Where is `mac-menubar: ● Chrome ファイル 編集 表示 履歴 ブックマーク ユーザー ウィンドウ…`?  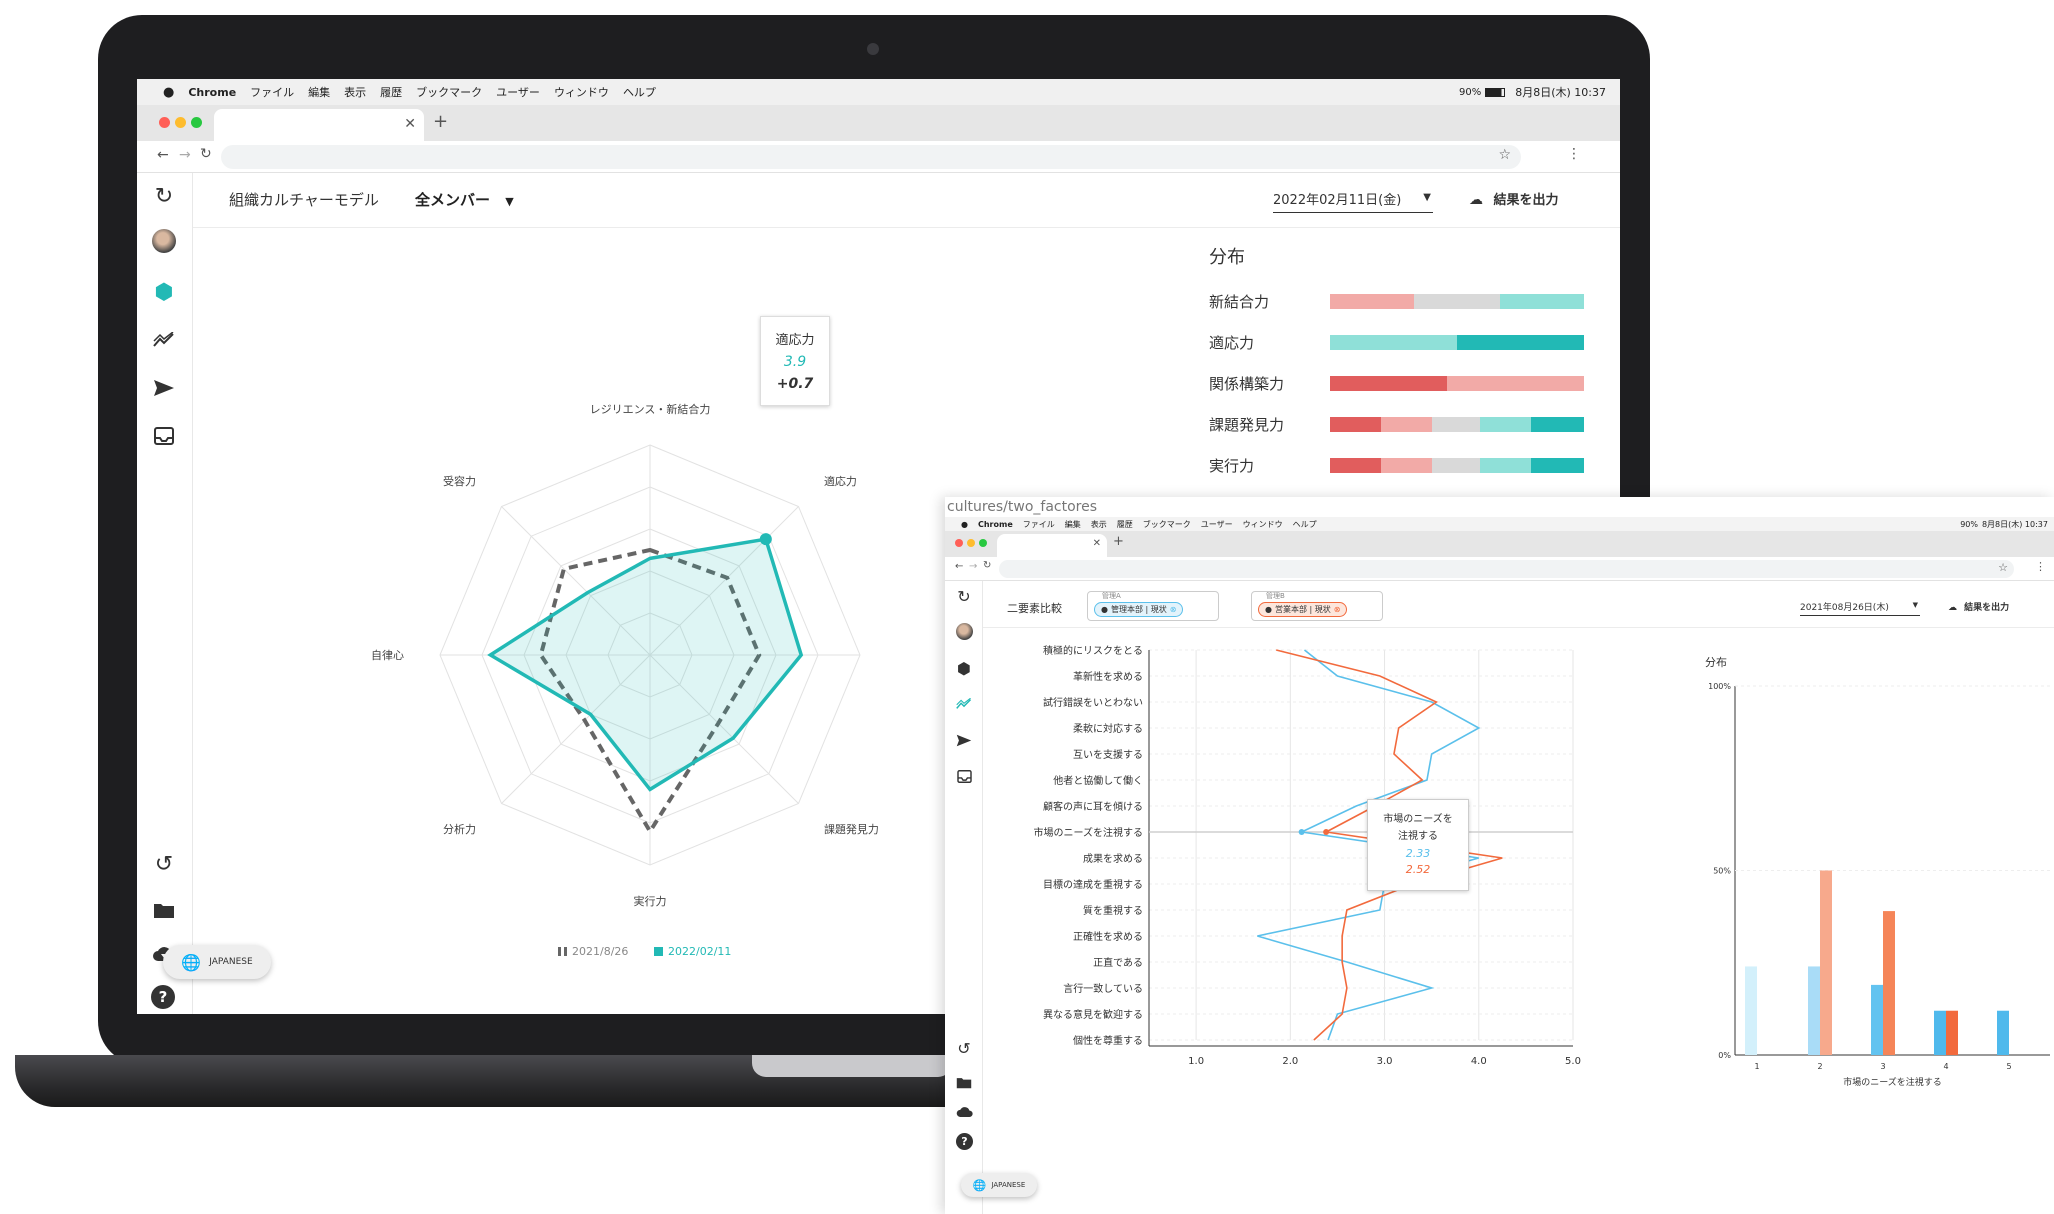 mac-menubar: ● Chrome ファイル 編集 表示 履歴 ブックマーク ユーザー ウィンドウ… is located at coordinates (1499, 524).